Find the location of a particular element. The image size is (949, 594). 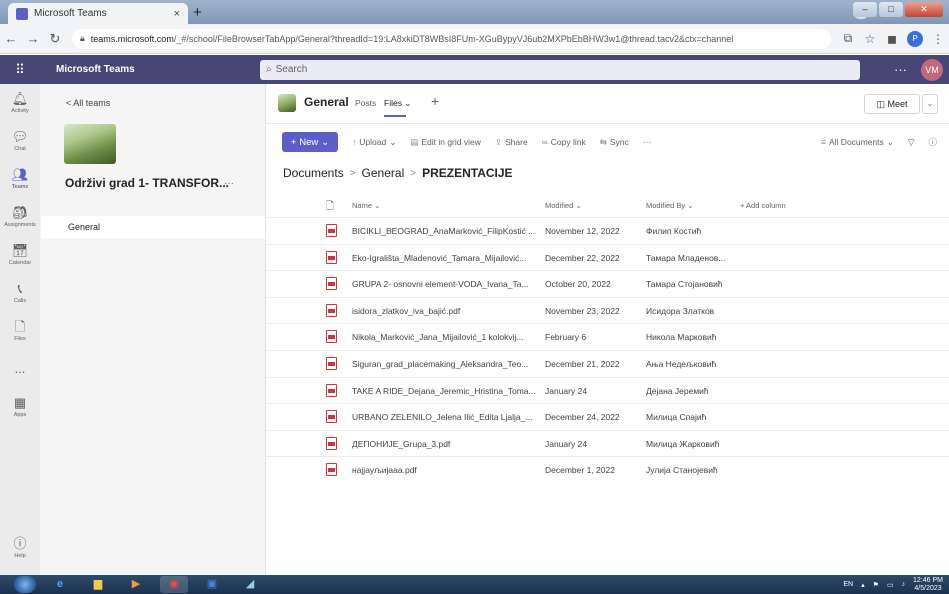

media-player-icon: ▶ is located at coordinates (136, 584).